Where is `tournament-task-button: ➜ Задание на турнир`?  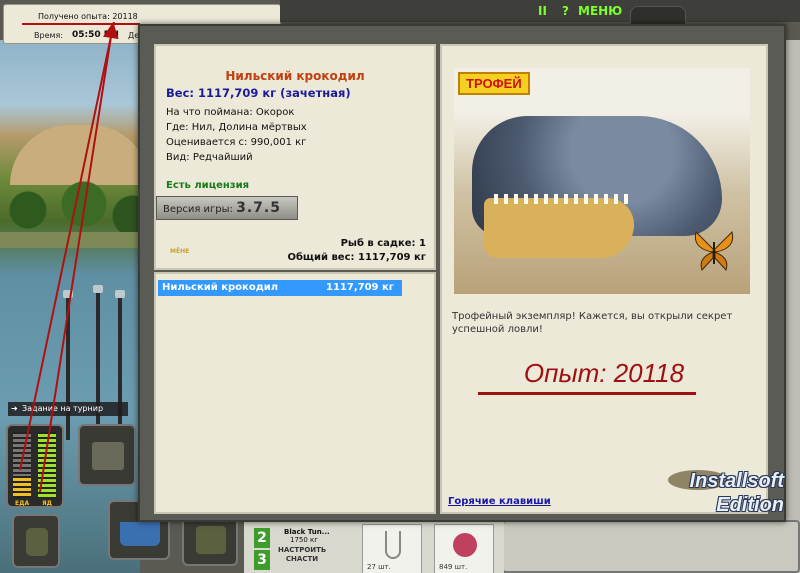 tournament-task-button: ➜ Задание на турнир is located at coordinates (68, 409).